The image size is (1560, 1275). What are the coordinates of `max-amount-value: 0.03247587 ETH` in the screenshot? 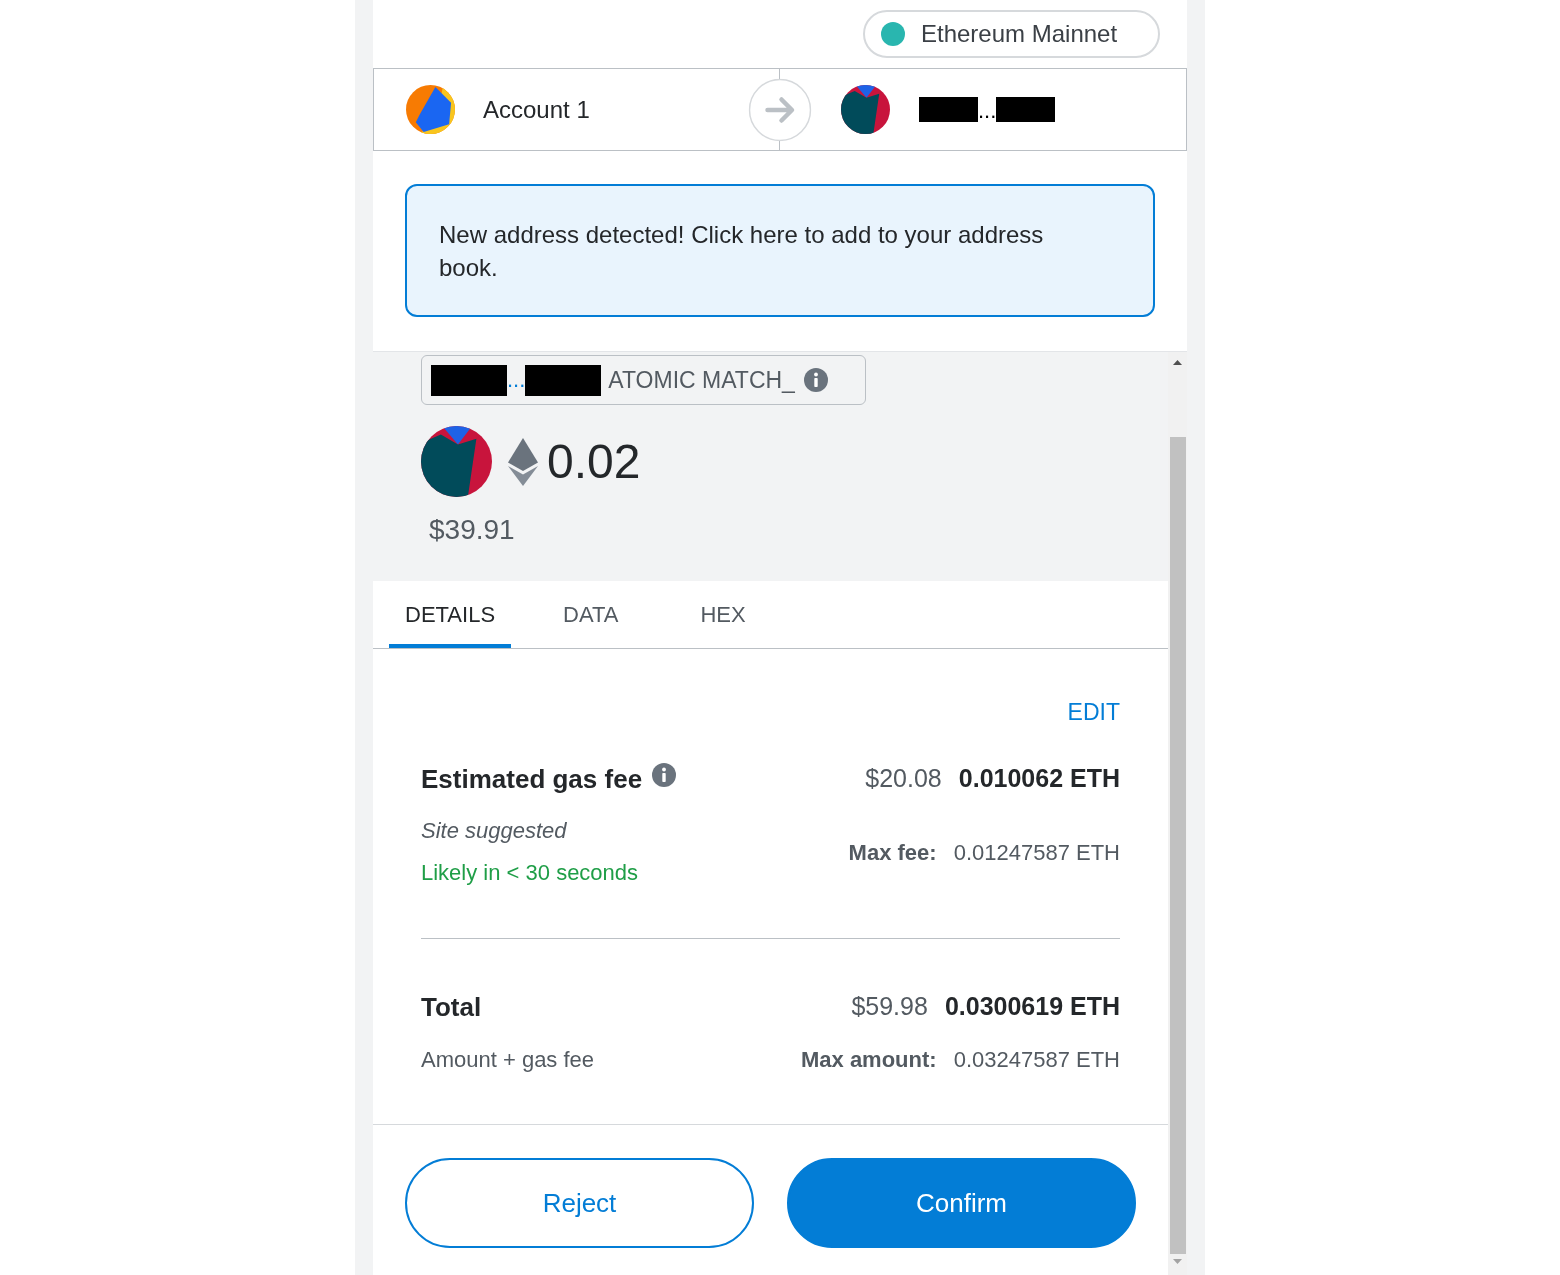 It's located at (1036, 1059).